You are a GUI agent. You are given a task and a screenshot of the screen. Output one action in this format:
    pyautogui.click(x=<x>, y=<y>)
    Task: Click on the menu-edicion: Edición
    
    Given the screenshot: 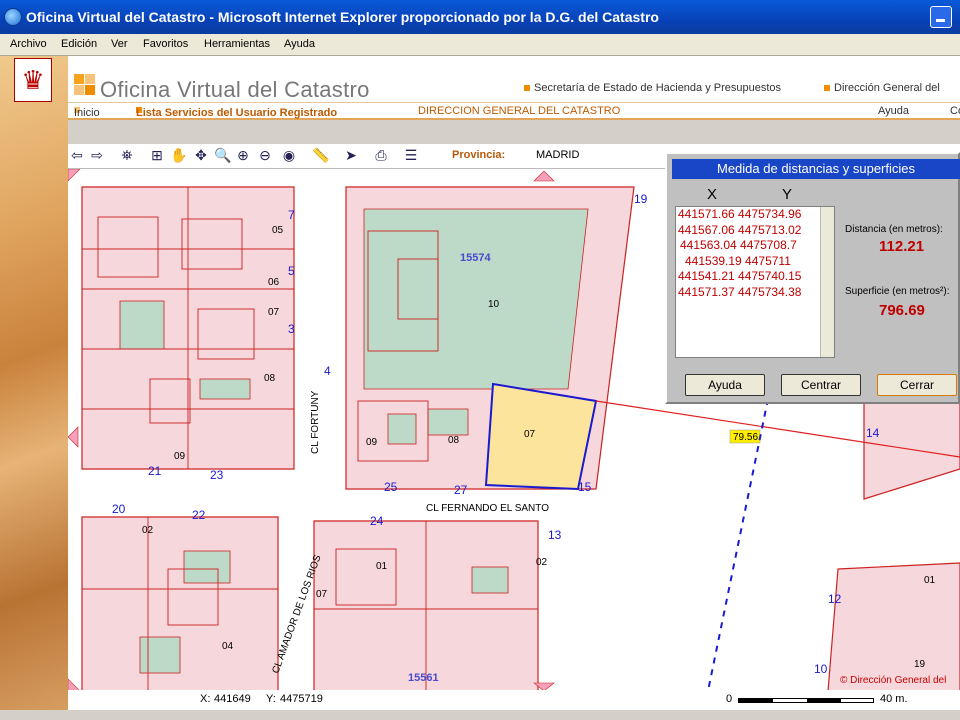 What is the action you would take?
    pyautogui.click(x=79, y=44)
    